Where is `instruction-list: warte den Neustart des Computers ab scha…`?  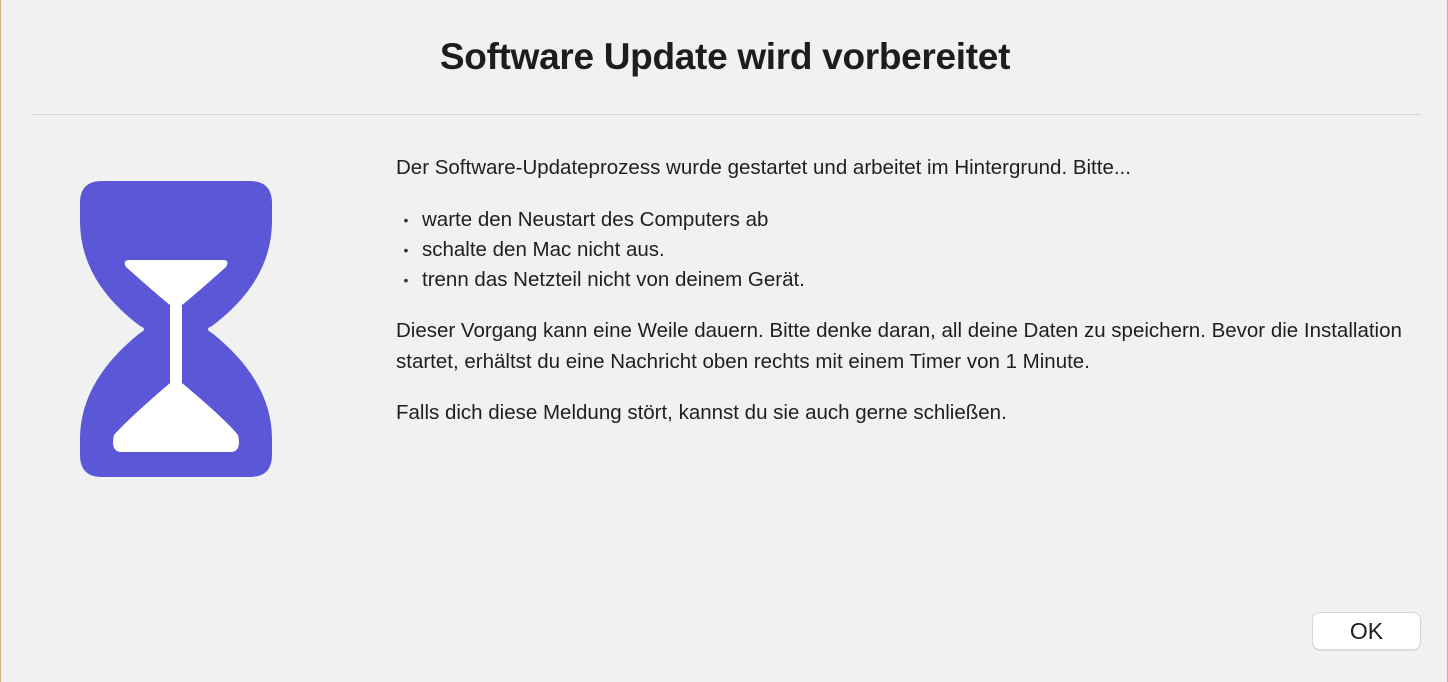
instruction-list: warte den Neustart des Computers ab scha… is located at coordinates (901, 250).